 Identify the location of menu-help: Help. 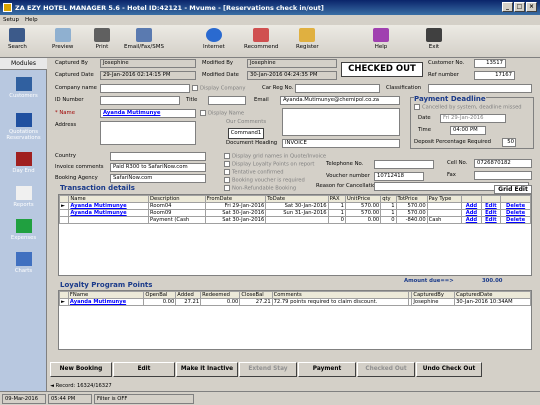
(31, 20).